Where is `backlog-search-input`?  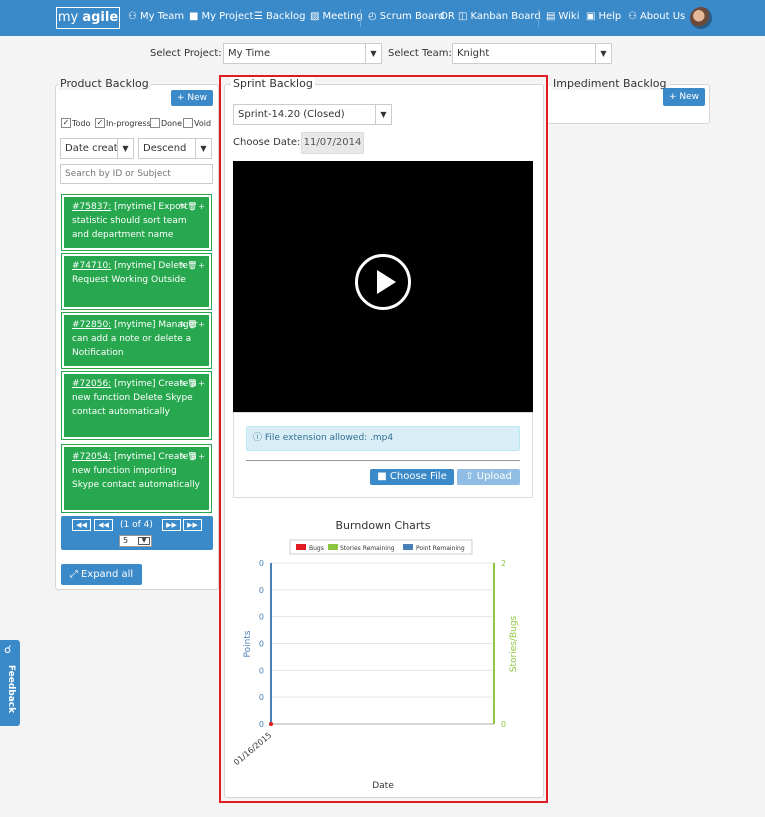
backlog-search-input is located at coordinates (136, 174).